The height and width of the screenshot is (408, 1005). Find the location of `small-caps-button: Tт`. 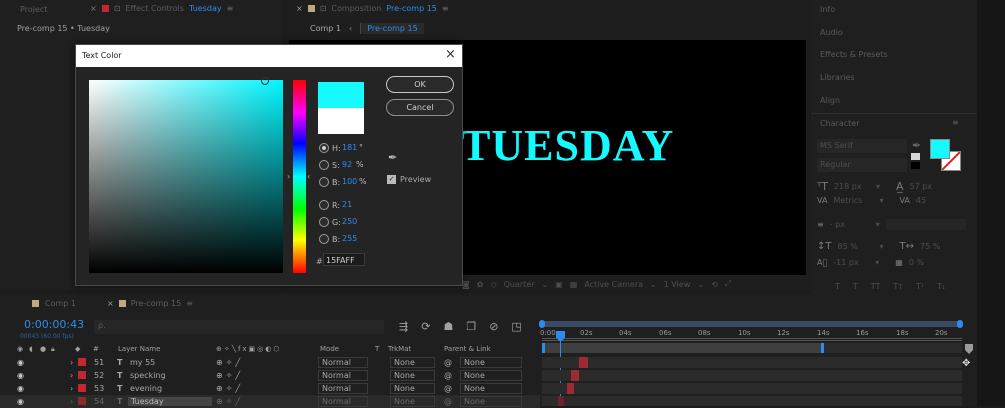

small-caps-button: Tт is located at coordinates (898, 286).